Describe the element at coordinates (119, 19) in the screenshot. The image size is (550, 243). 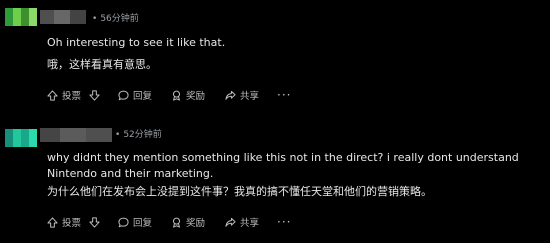
I see `timestamp: 56分钟前` at that location.